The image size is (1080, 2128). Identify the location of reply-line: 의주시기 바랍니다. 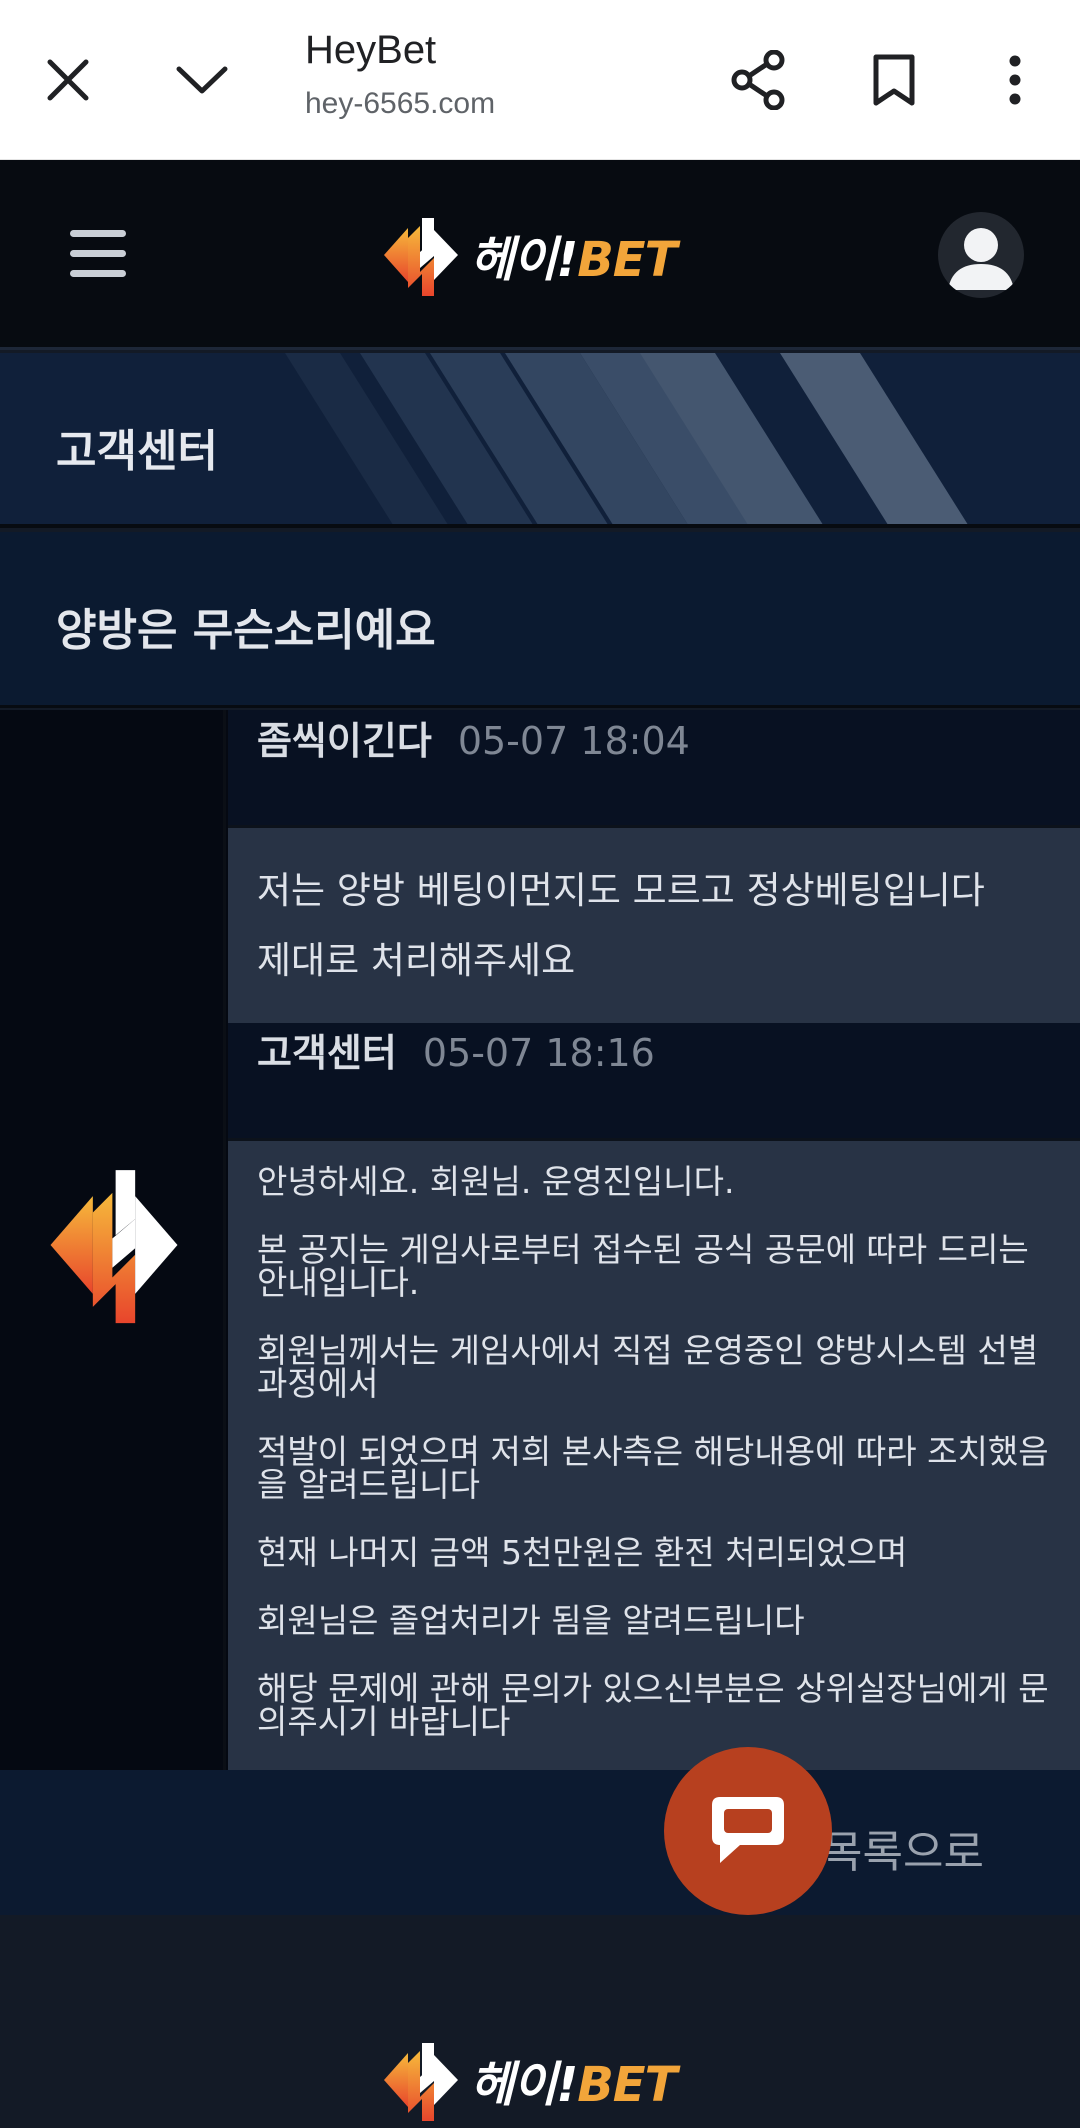
(384, 1721).